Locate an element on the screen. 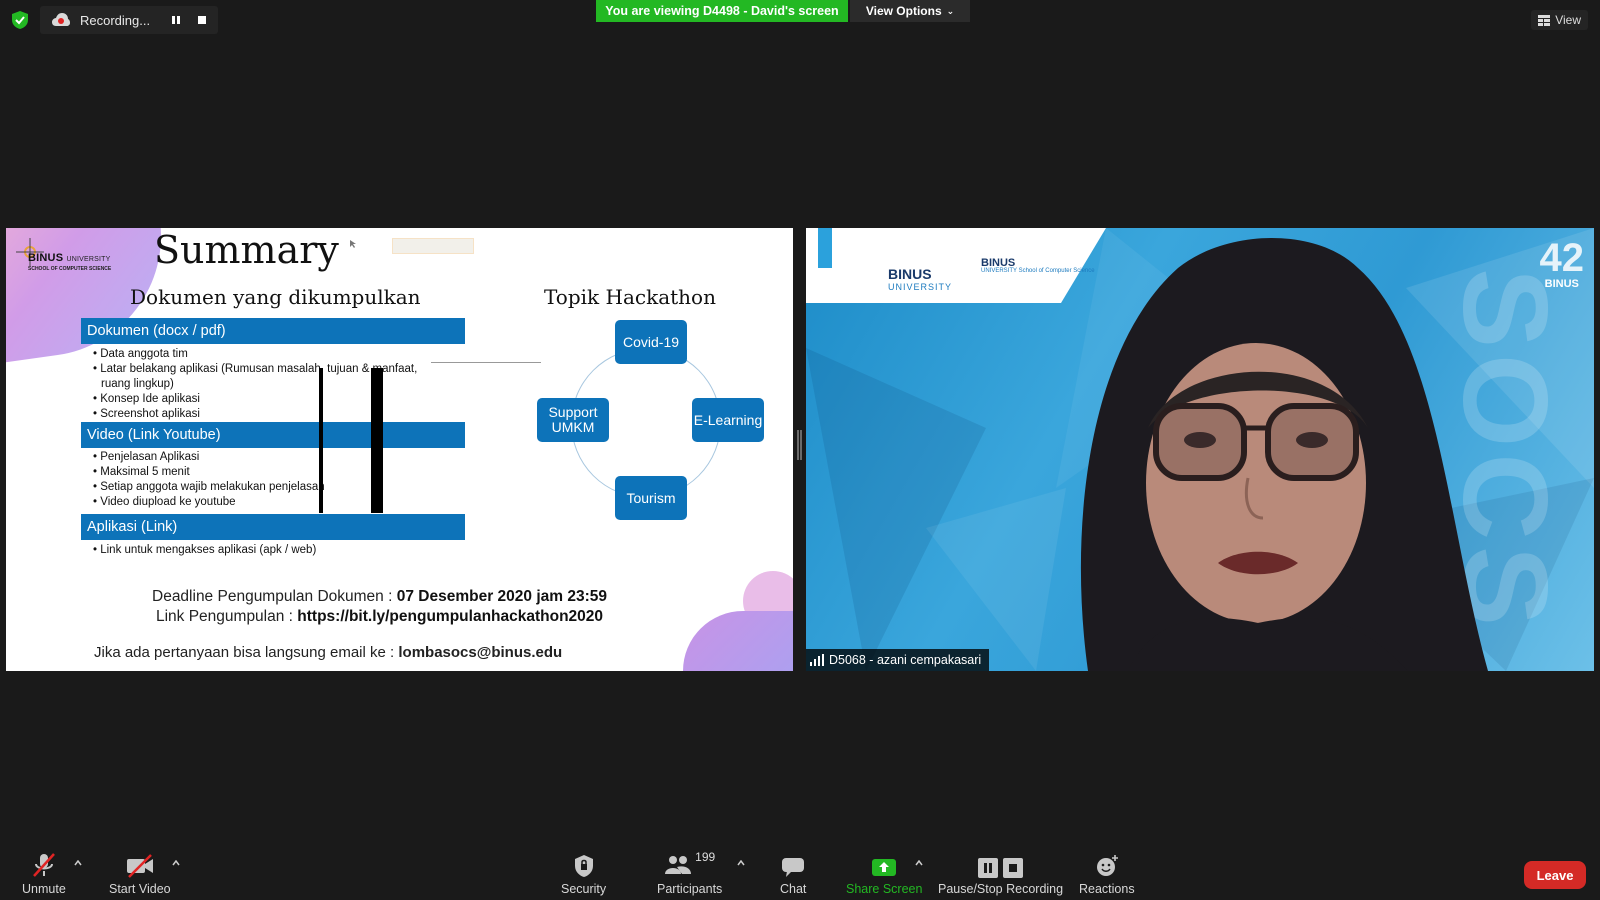  chat-button: Chat is located at coordinates (793, 873).